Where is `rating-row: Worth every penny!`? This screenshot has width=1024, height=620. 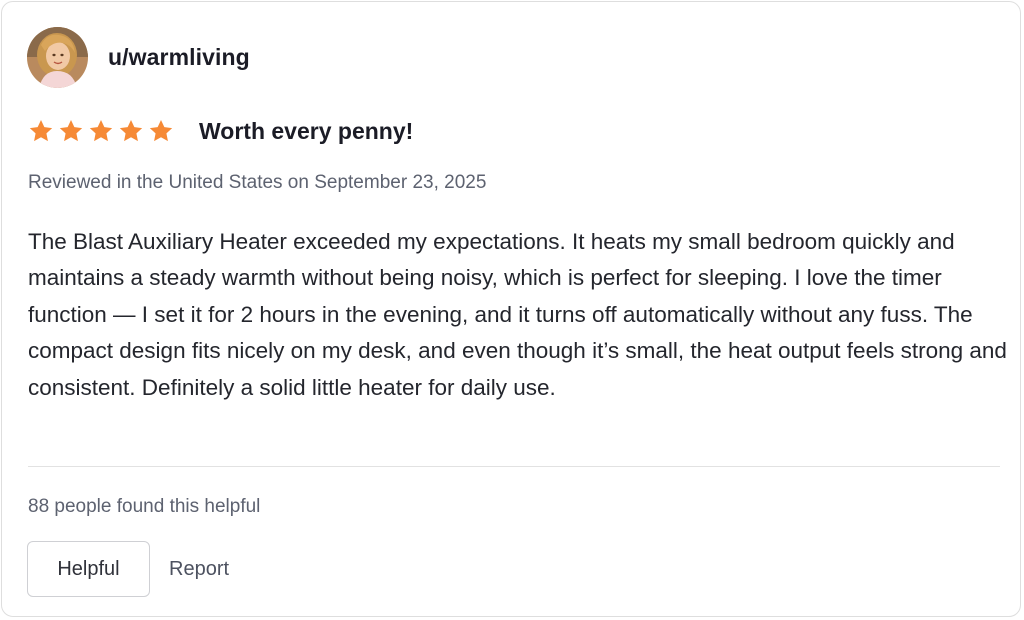 rating-row: Worth every penny! is located at coordinates (220, 131).